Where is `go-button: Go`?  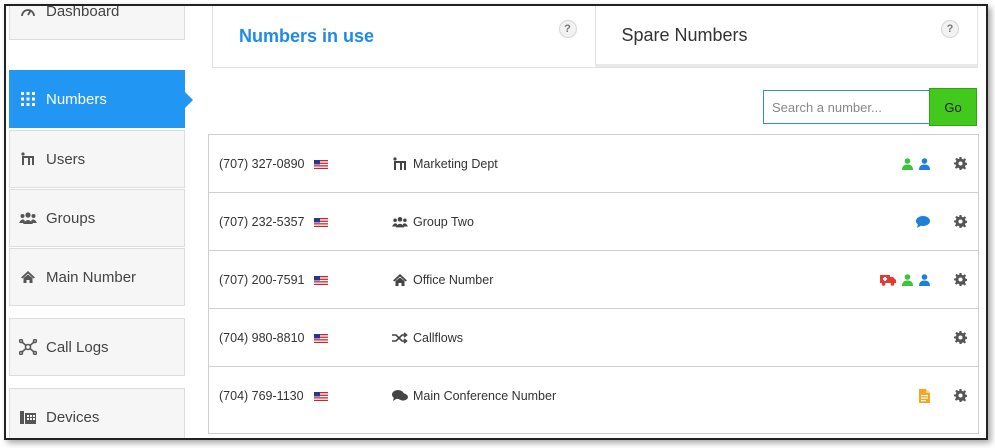
go-button: Go is located at coordinates (953, 107).